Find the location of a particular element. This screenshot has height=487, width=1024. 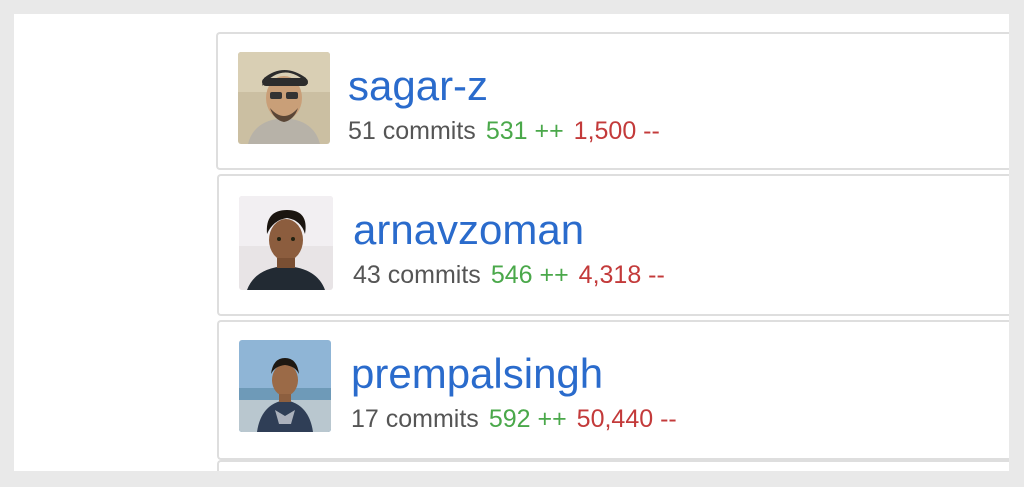

contributor-card-partial is located at coordinates (613, 465).